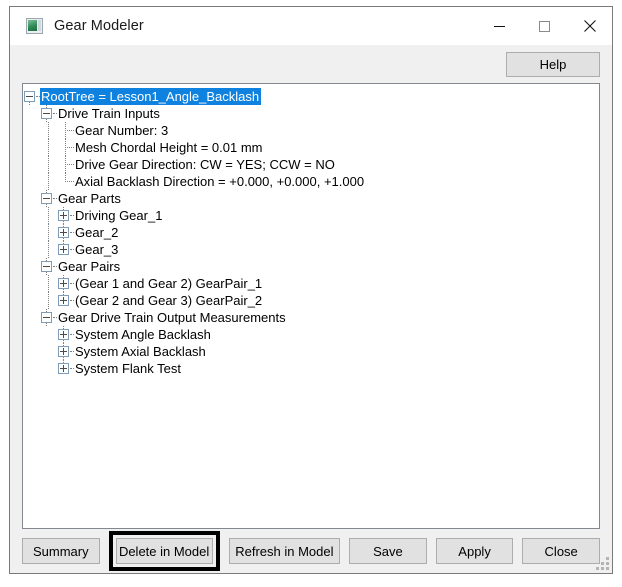 The width and height of the screenshot is (622, 587). What do you see at coordinates (388, 551) in the screenshot?
I see `save-button: Save` at bounding box center [388, 551].